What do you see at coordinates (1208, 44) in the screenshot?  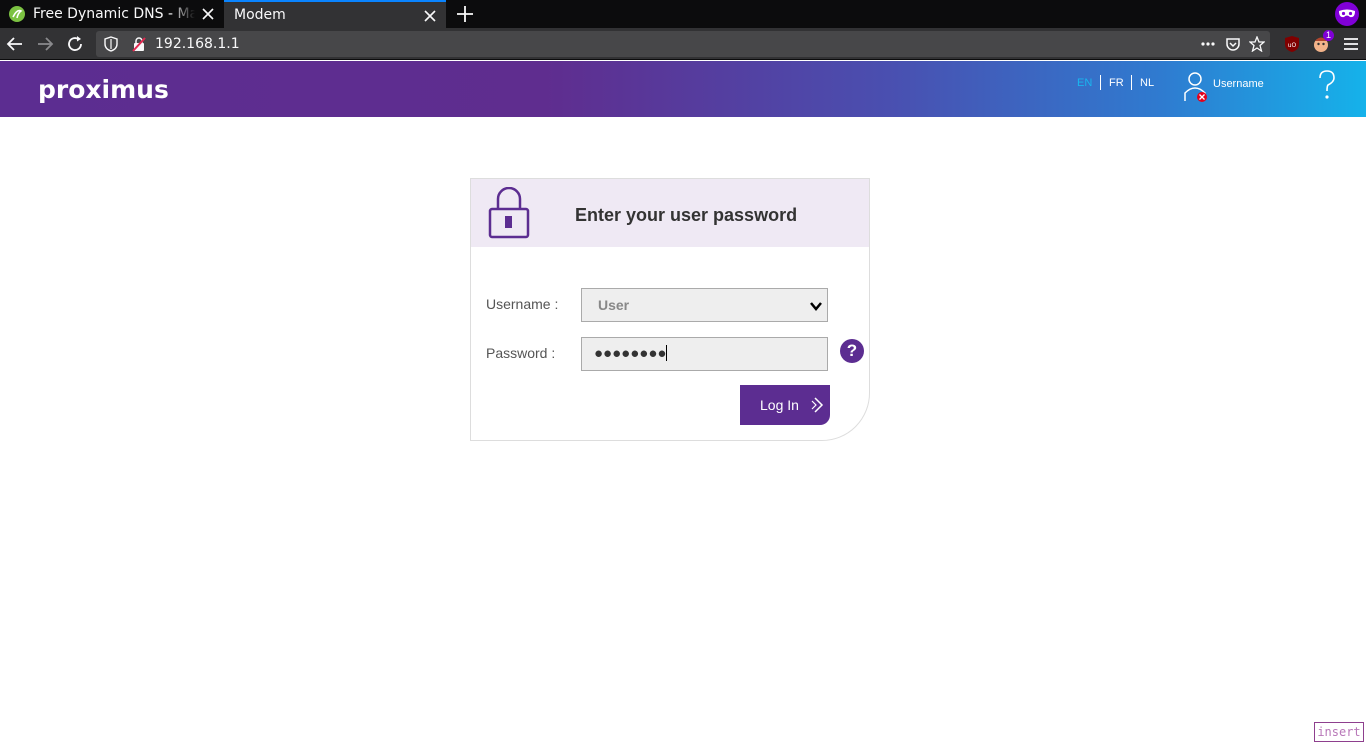 I see `page-actions-icon` at bounding box center [1208, 44].